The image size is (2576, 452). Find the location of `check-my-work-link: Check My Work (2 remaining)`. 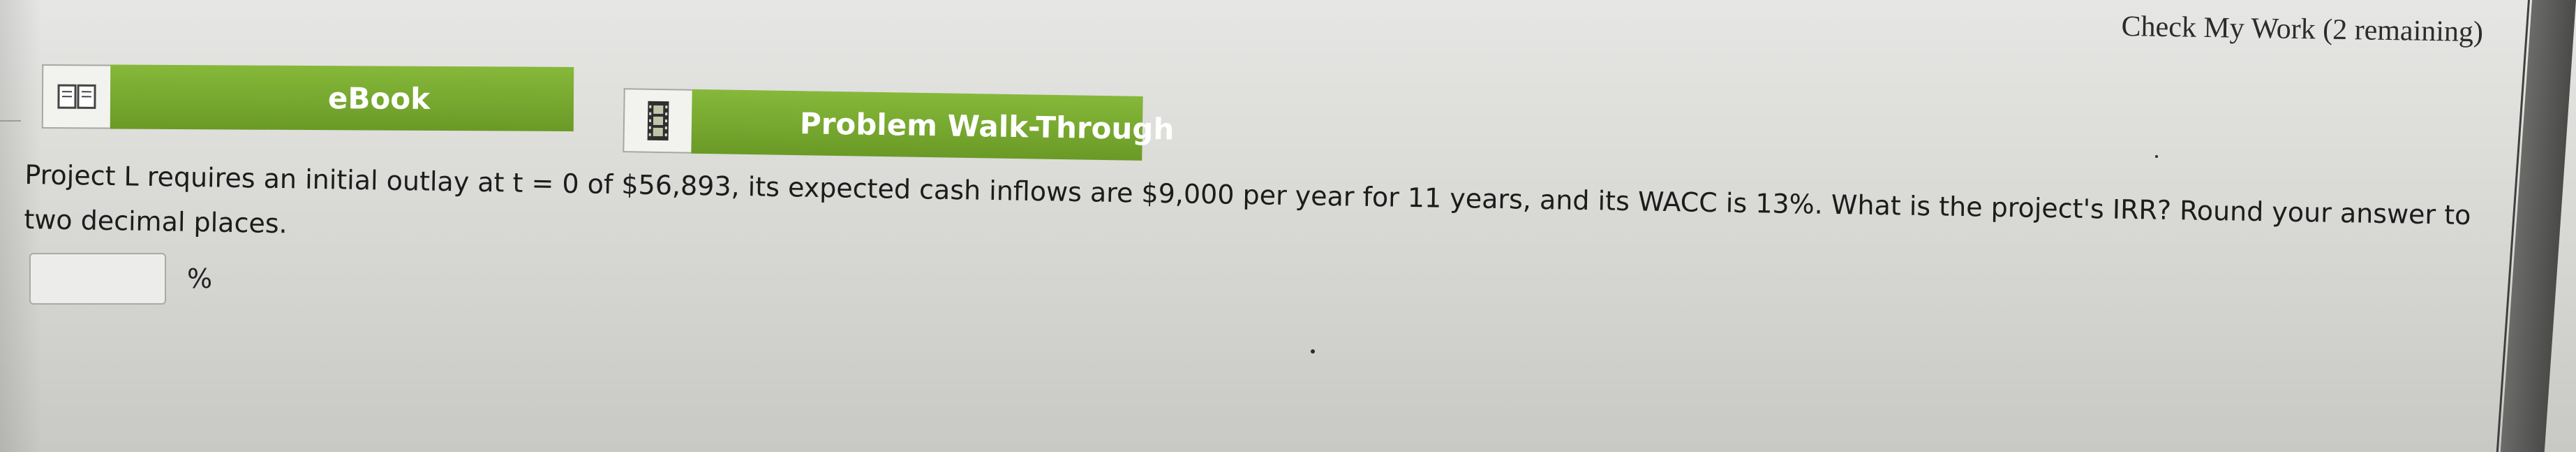

check-my-work-link: Check My Work (2 remaining) is located at coordinates (2302, 29).